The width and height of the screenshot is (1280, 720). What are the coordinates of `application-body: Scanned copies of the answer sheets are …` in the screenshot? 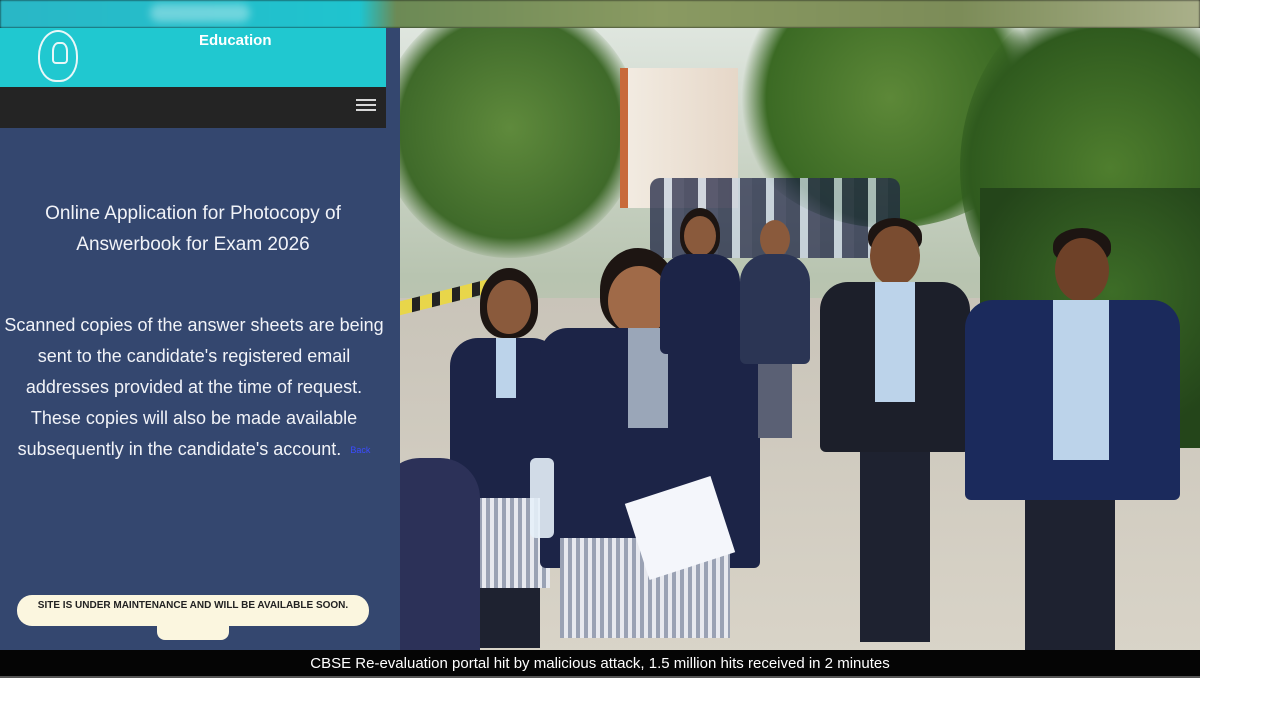 It's located at (194, 388).